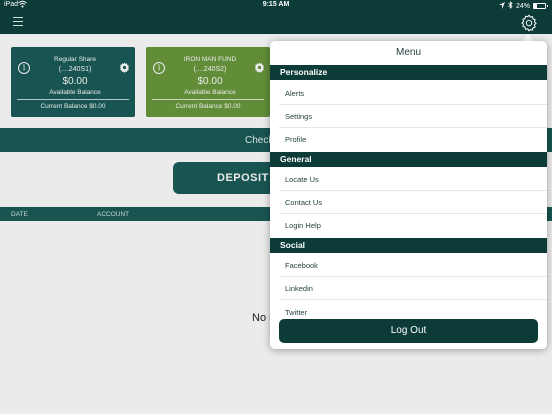  Describe the element at coordinates (303, 225) in the screenshot. I see `menu-item-label: Login Help` at that location.